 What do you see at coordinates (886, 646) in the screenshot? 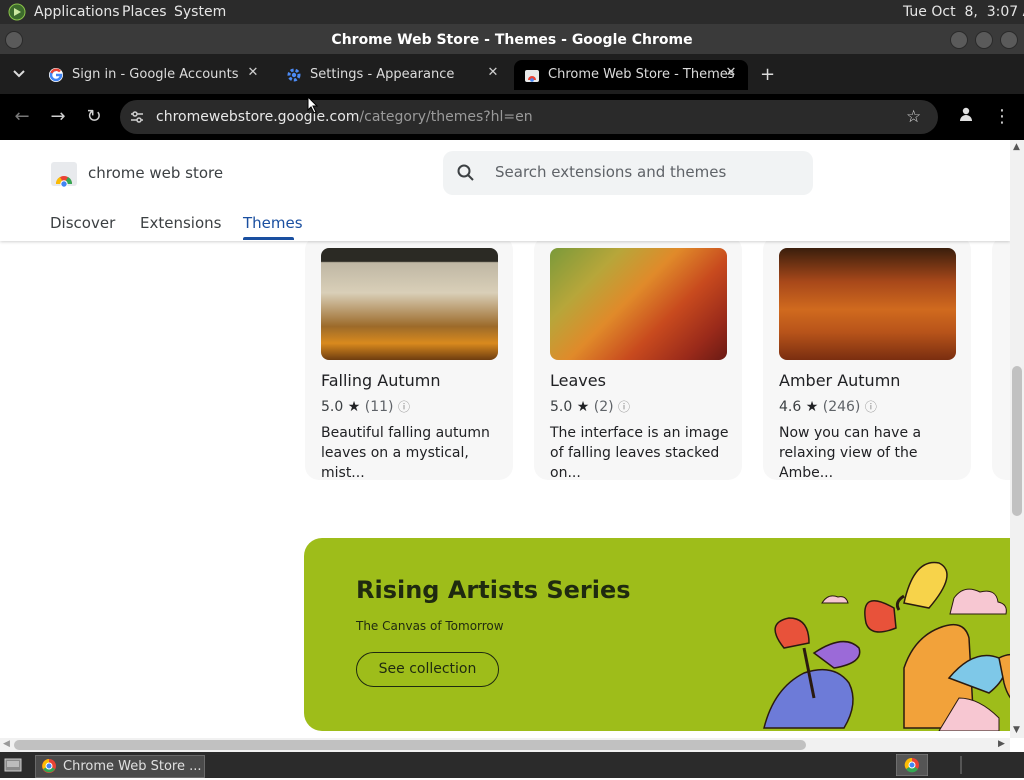
I see `butterfly-artwork` at bounding box center [886, 646].